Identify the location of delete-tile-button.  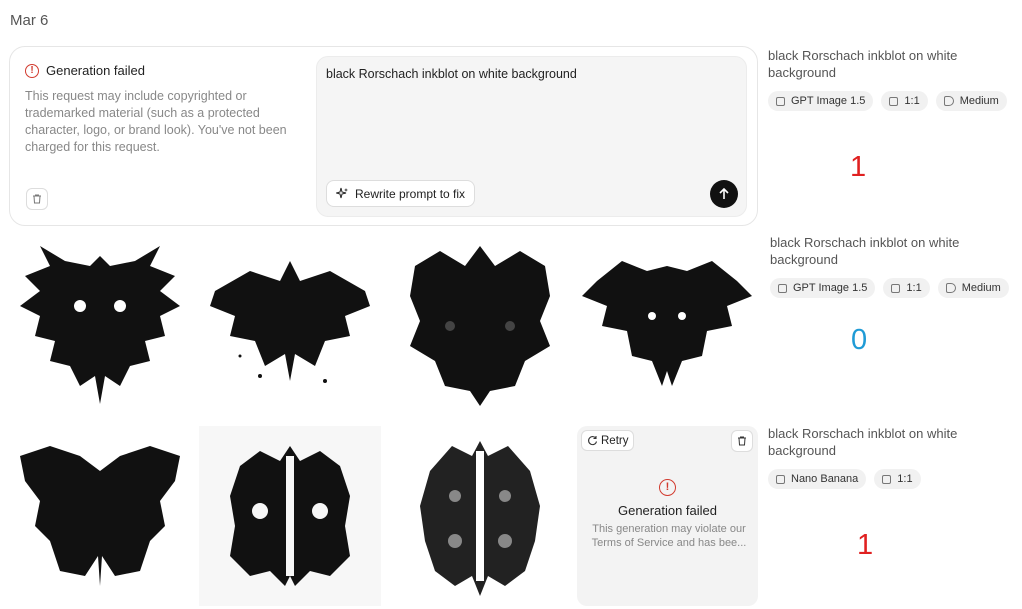
(742, 441).